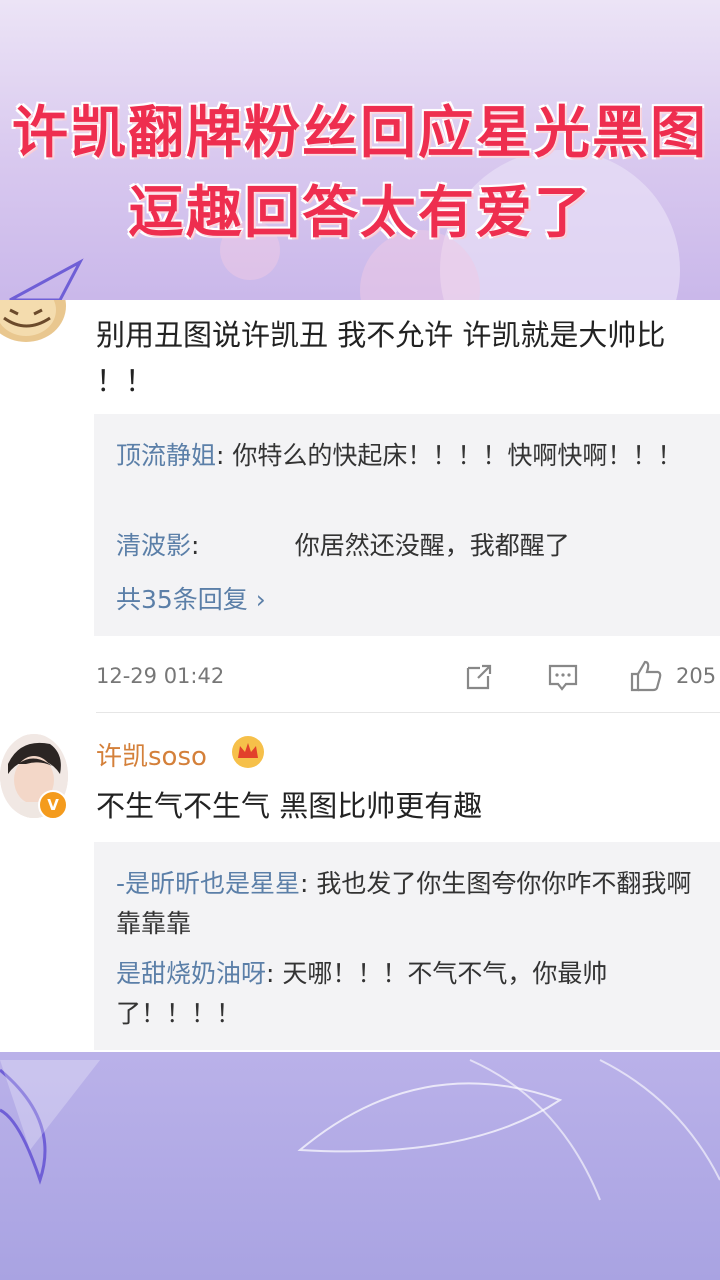 The height and width of the screenshot is (1280, 720). Describe the element at coordinates (160, 676) in the screenshot. I see `timestamp: 12-29 01:42` at that location.